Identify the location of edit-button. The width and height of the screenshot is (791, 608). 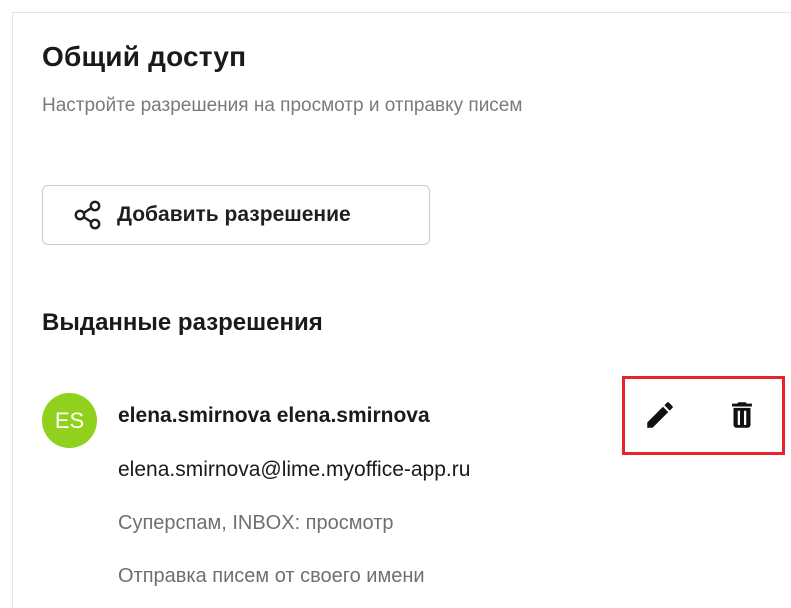
(660, 417).